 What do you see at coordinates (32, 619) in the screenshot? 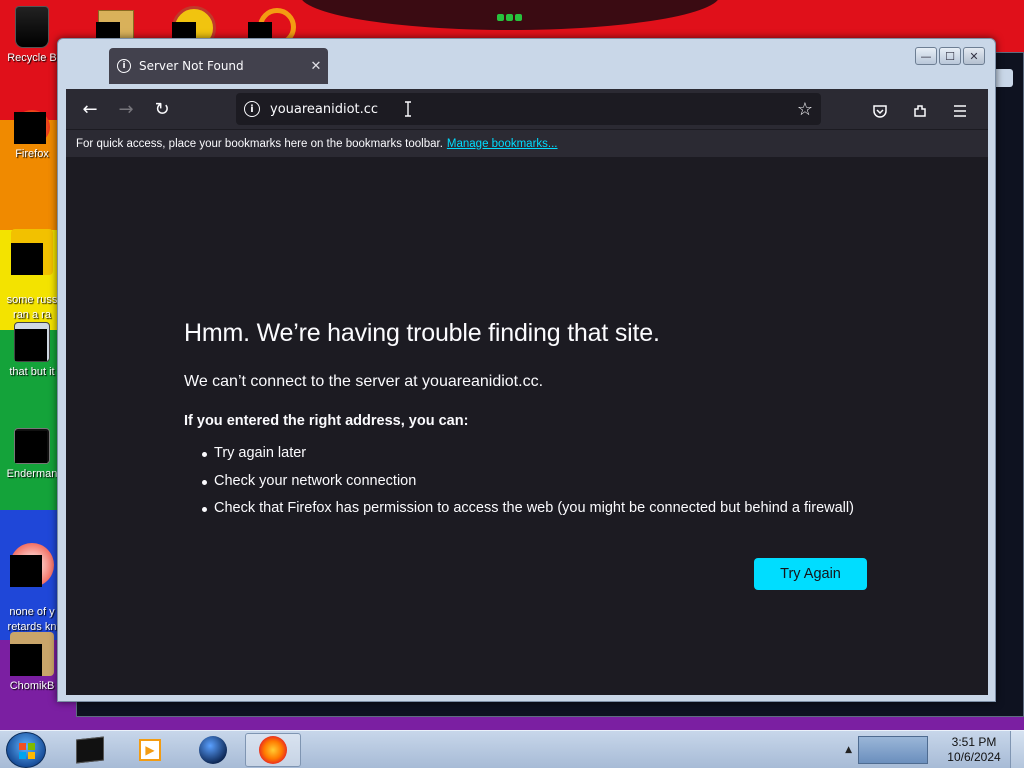
I see `desktop-icon-label: none of y retards kn` at bounding box center [32, 619].